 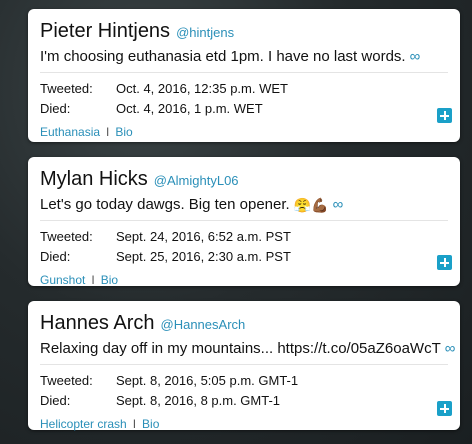 I want to click on tweeted-row: Tweeted: Oct. 4, 2016, 12:35 p.m. WET, so click(x=244, y=89).